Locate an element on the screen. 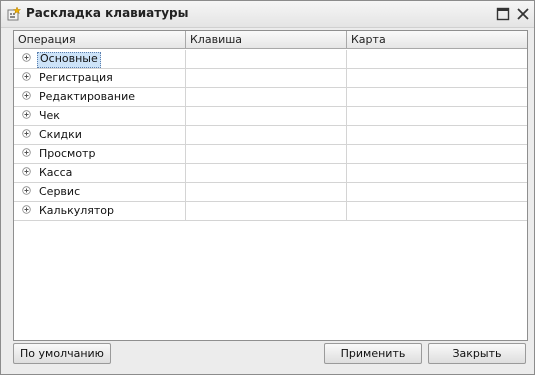 This screenshot has width=535, height=375. close-icon is located at coordinates (523, 14).